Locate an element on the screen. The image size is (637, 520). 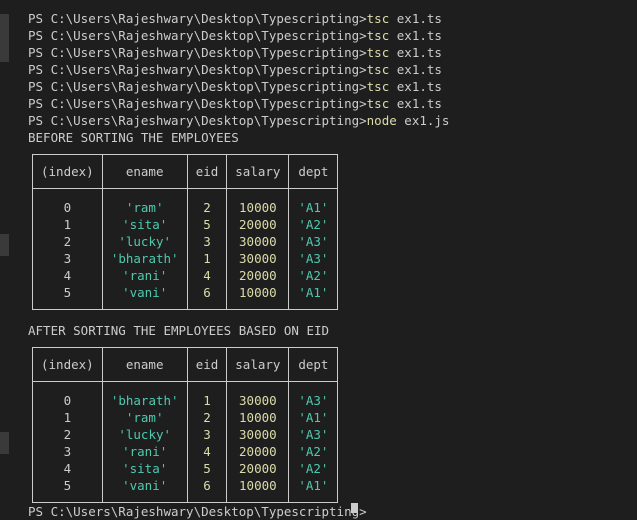
table-row: 0'bharath' 1 30000 'A3' is located at coordinates (185, 395).